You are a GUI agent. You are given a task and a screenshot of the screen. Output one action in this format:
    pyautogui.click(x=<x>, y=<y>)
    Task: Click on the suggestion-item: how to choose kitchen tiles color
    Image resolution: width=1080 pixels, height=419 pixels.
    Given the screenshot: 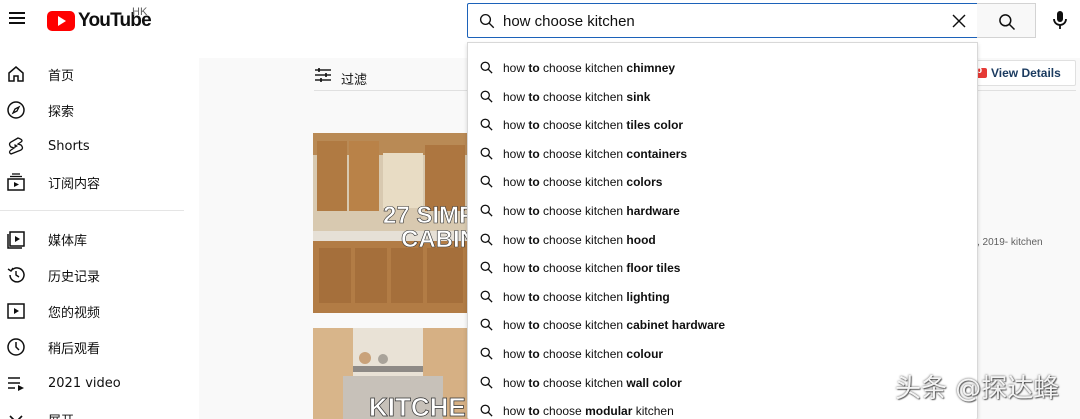 What is the action you would take?
    pyautogui.click(x=722, y=125)
    